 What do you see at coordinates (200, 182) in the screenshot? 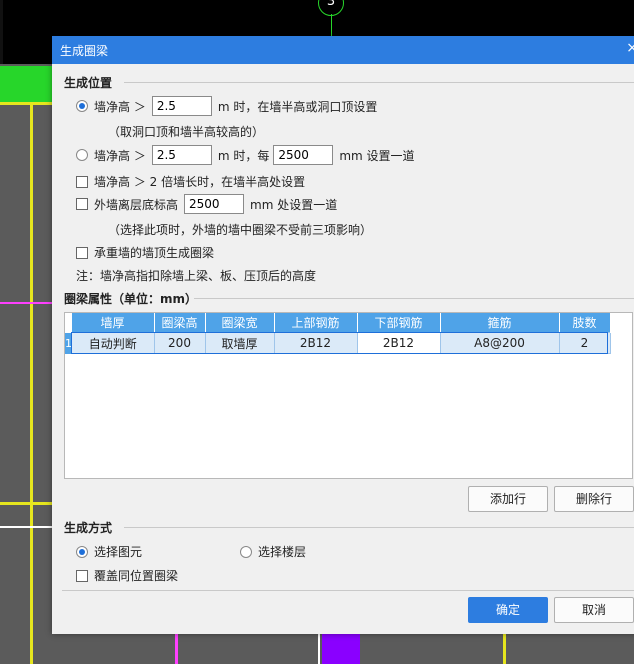
I see `option-3-label: 墙净高 ＞ 2 倍墙长时，在墙半高处设置` at bounding box center [200, 182].